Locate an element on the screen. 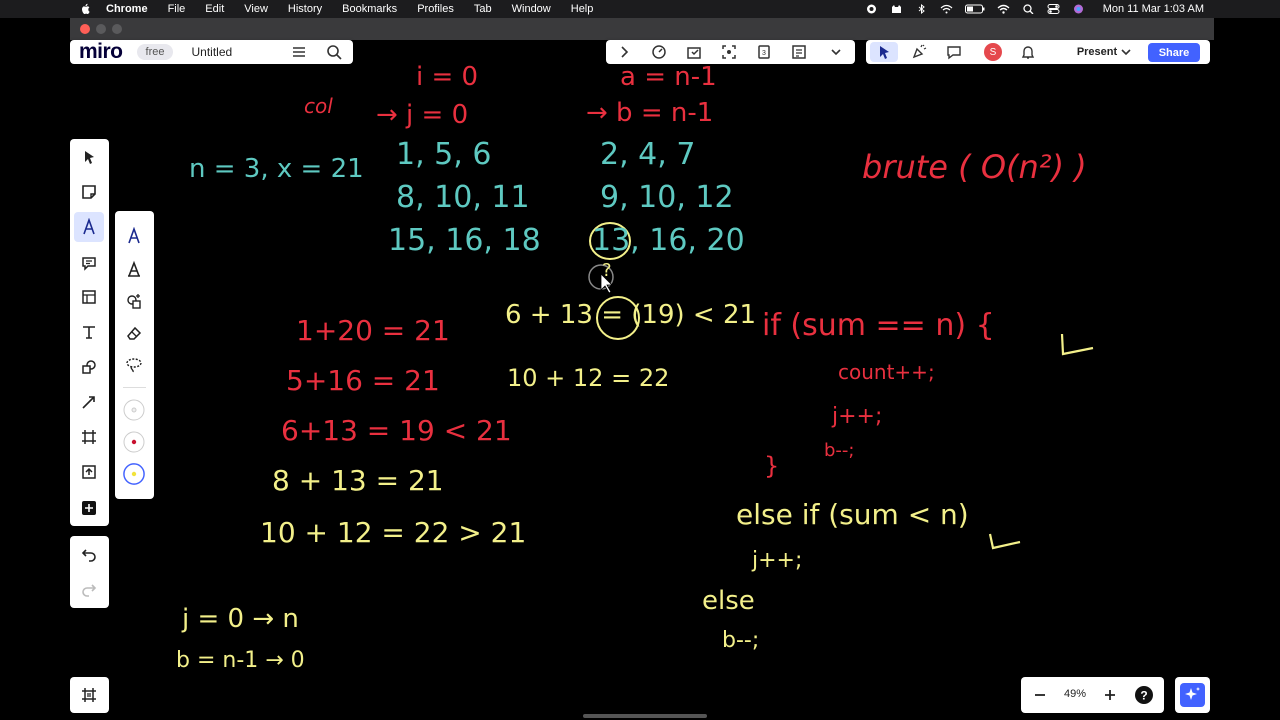  upload-icon is located at coordinates (89, 472).